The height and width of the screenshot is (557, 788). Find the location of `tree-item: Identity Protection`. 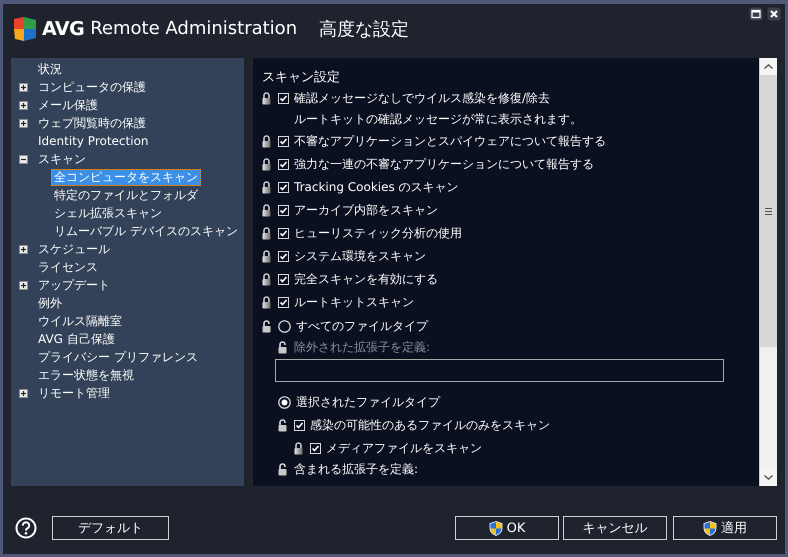

tree-item: Identity Protection is located at coordinates (93, 141).